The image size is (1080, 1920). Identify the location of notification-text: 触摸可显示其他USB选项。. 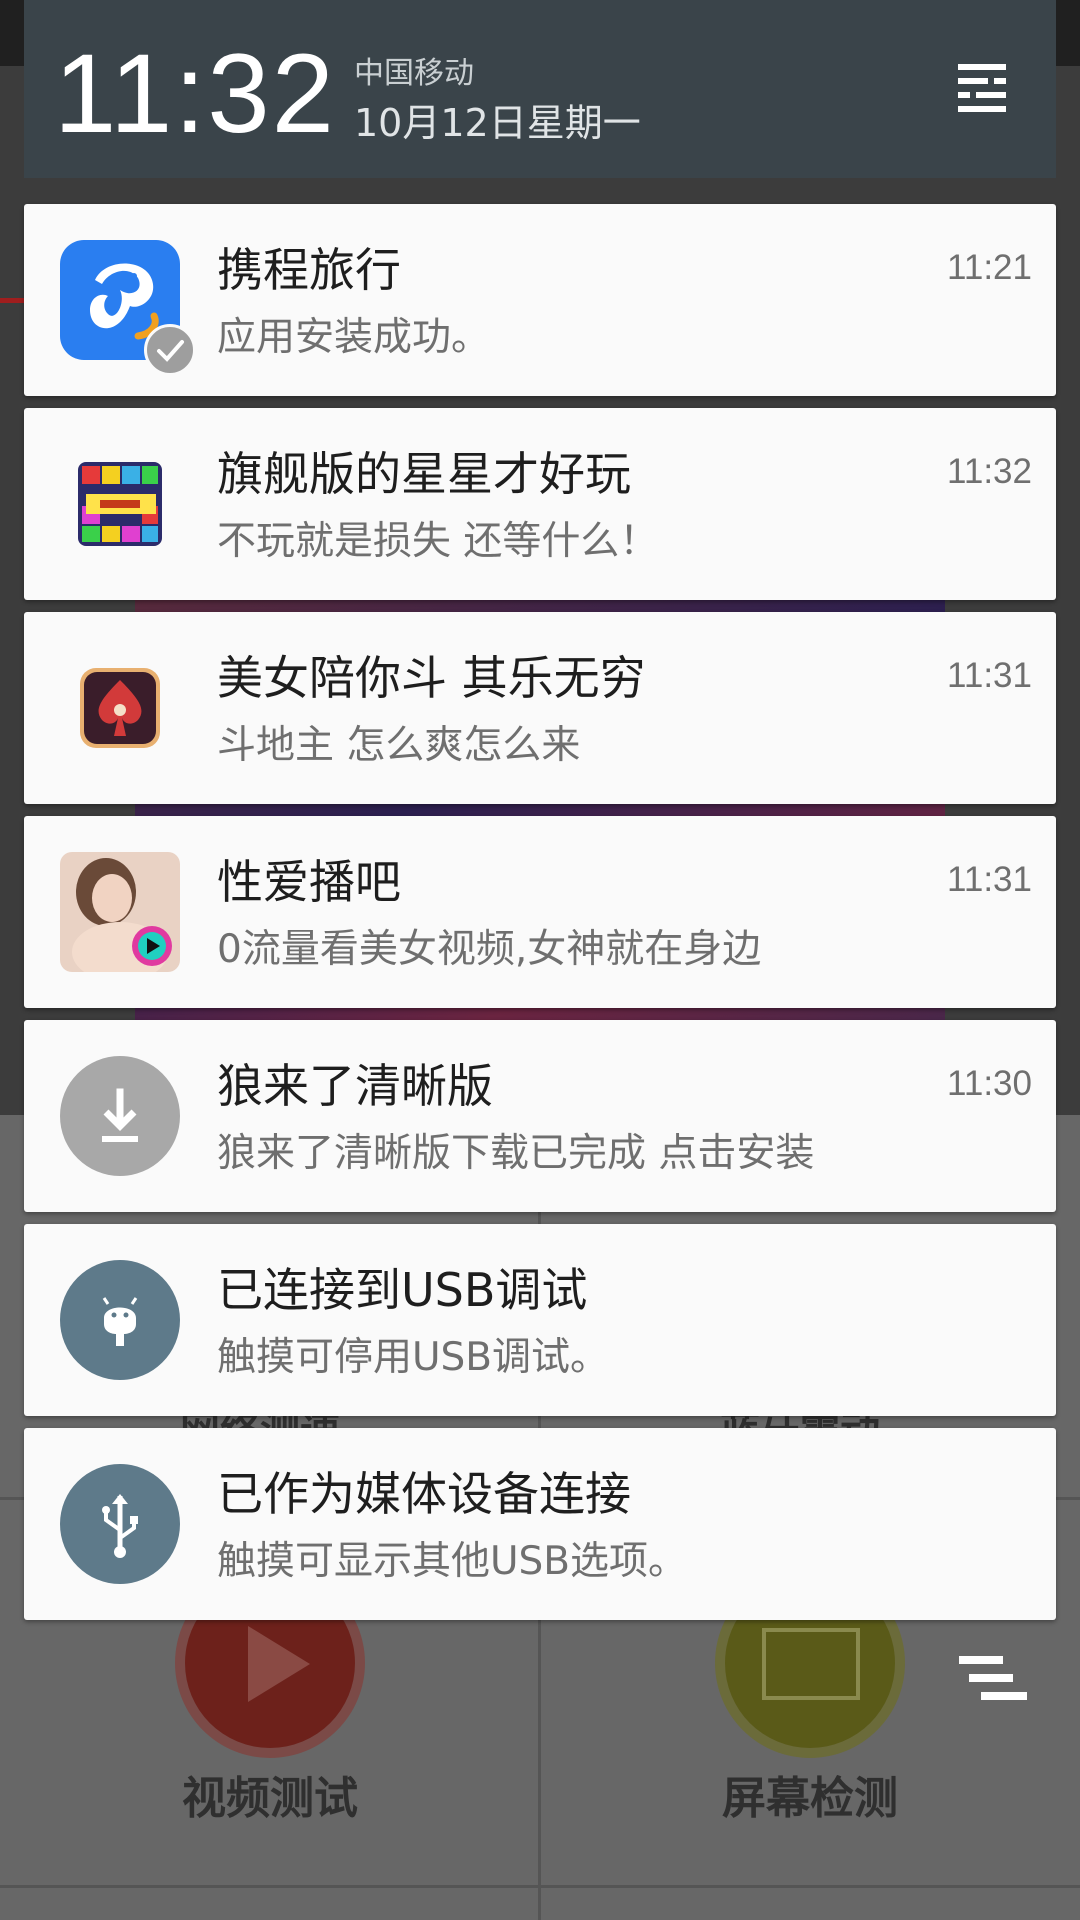
(452, 1561).